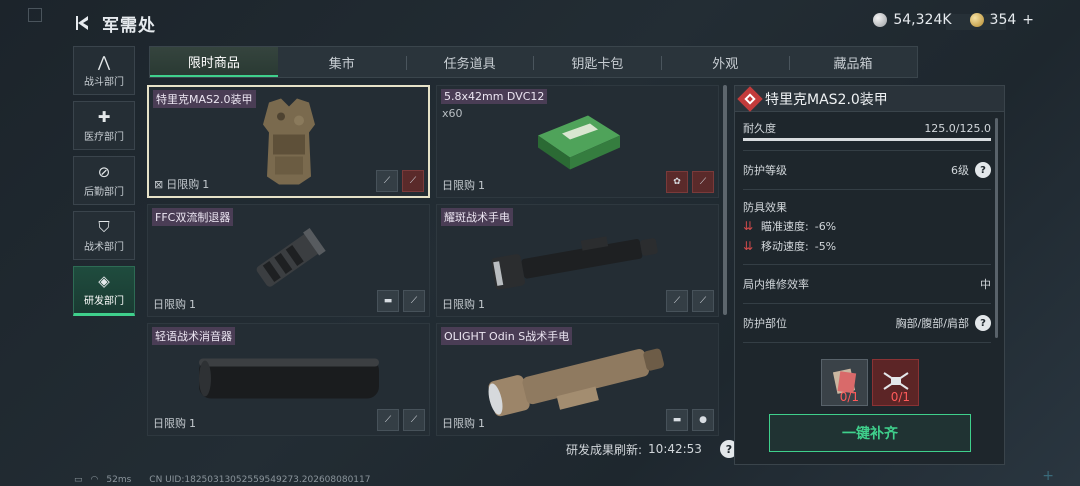 This screenshot has width=1080, height=486. I want to click on refresh-timer: 研发成果刷新: 10:42:53 ?, so click(652, 449).